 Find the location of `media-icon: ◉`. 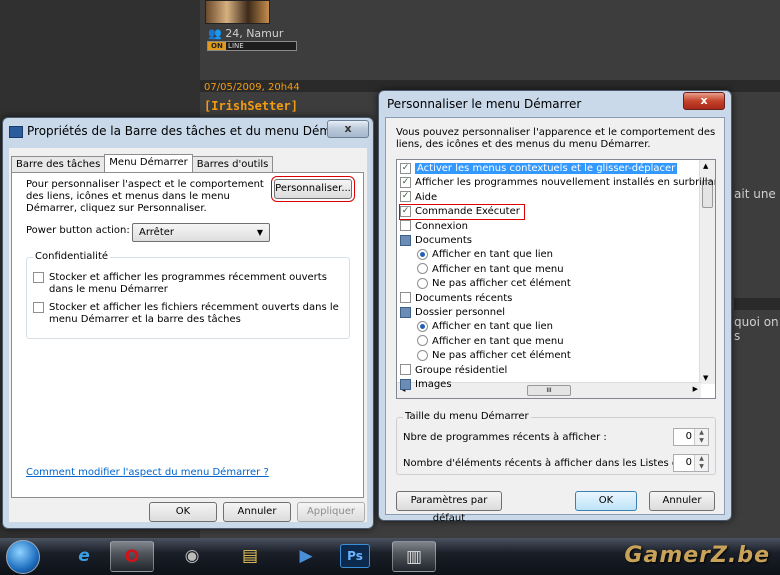

media-icon: ◉ is located at coordinates (192, 556).